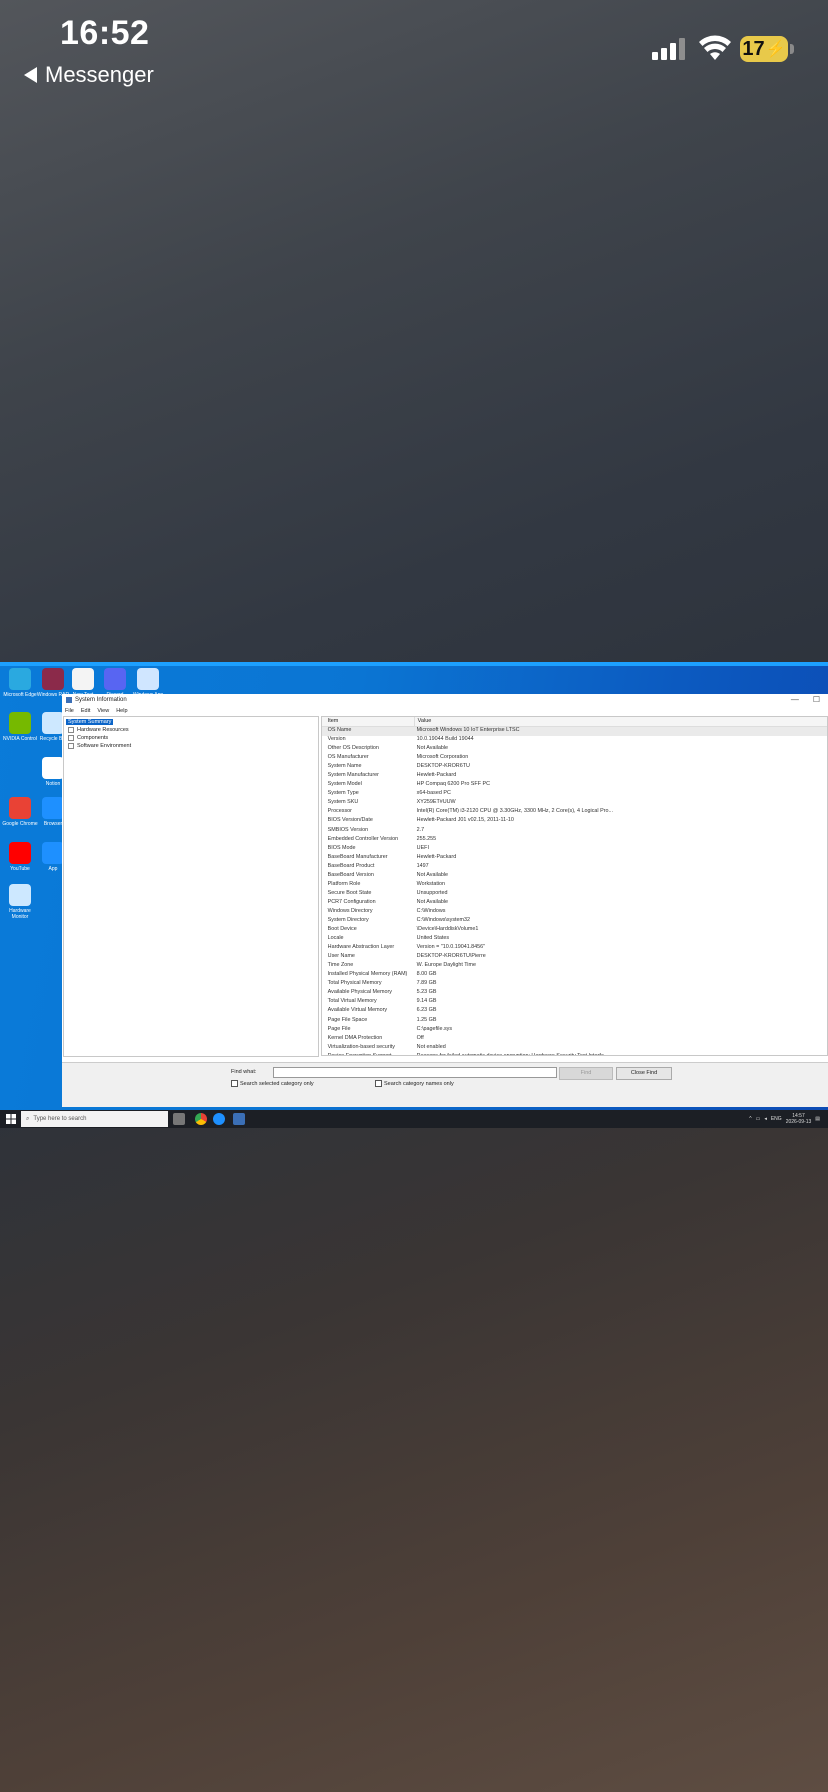 The width and height of the screenshot is (828, 1792). Describe the element at coordinates (574, 1039) in the screenshot. I see `table-row: Kernel DMA Protection Off` at that location.